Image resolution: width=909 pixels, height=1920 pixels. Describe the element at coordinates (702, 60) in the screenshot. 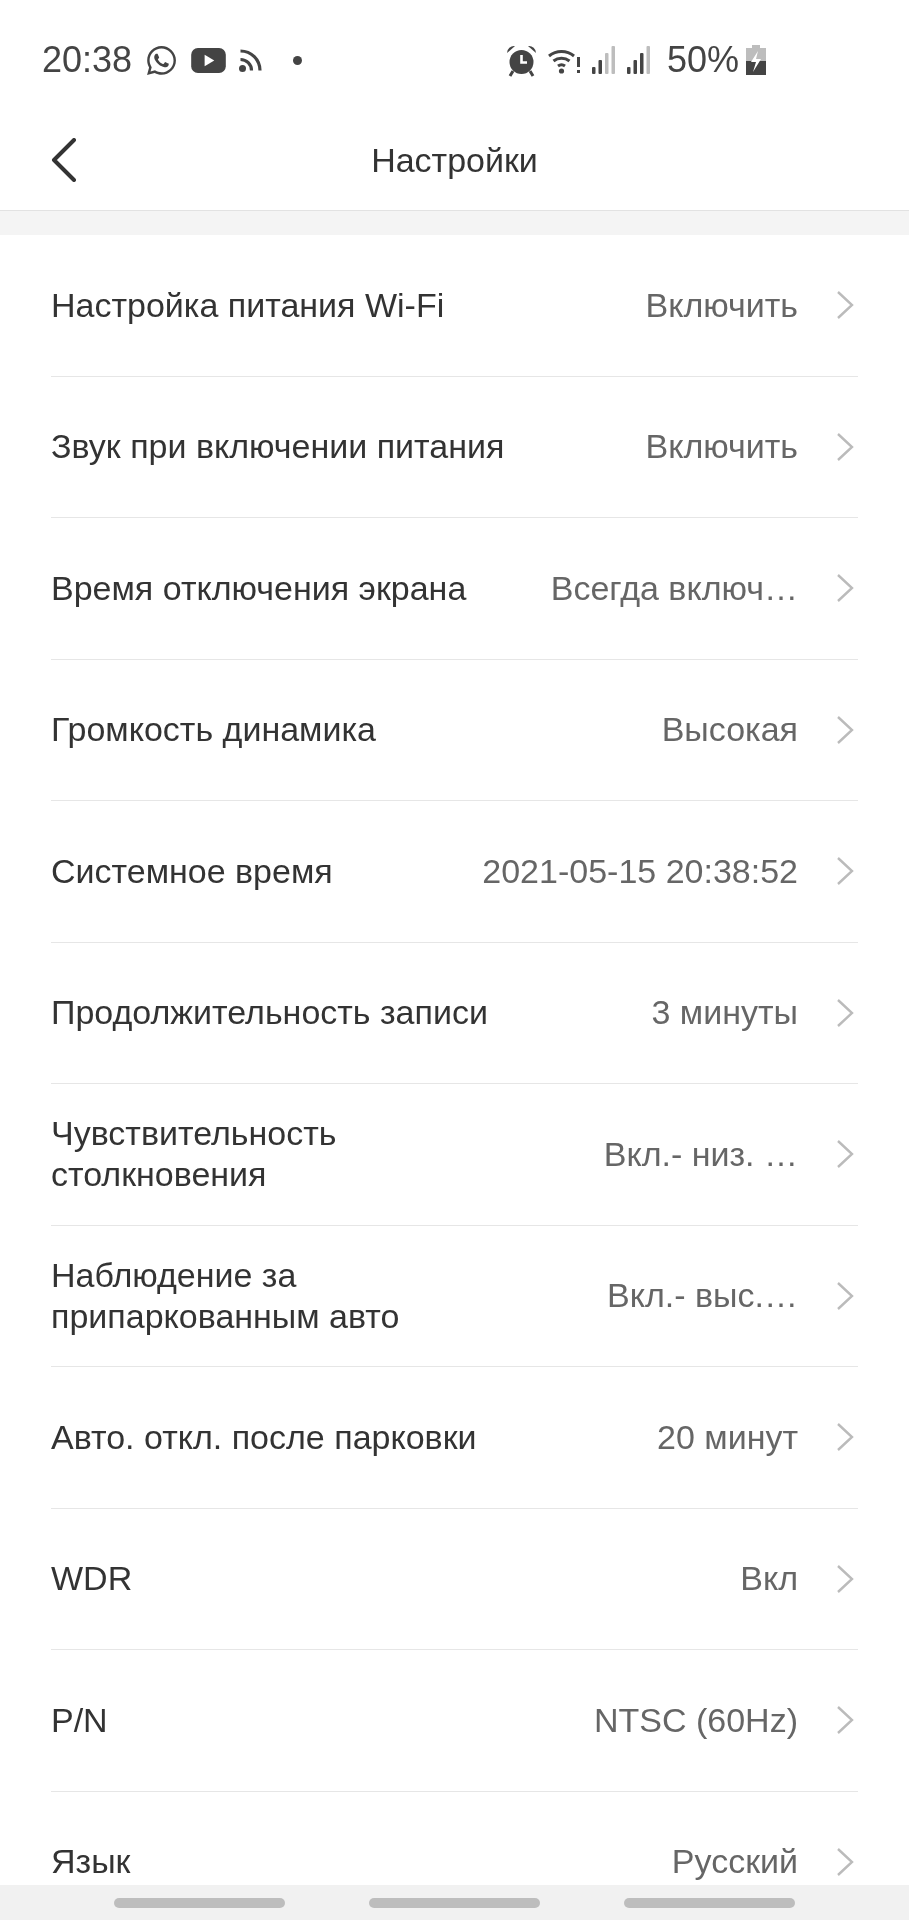

I see `battery-percent: 50%` at that location.